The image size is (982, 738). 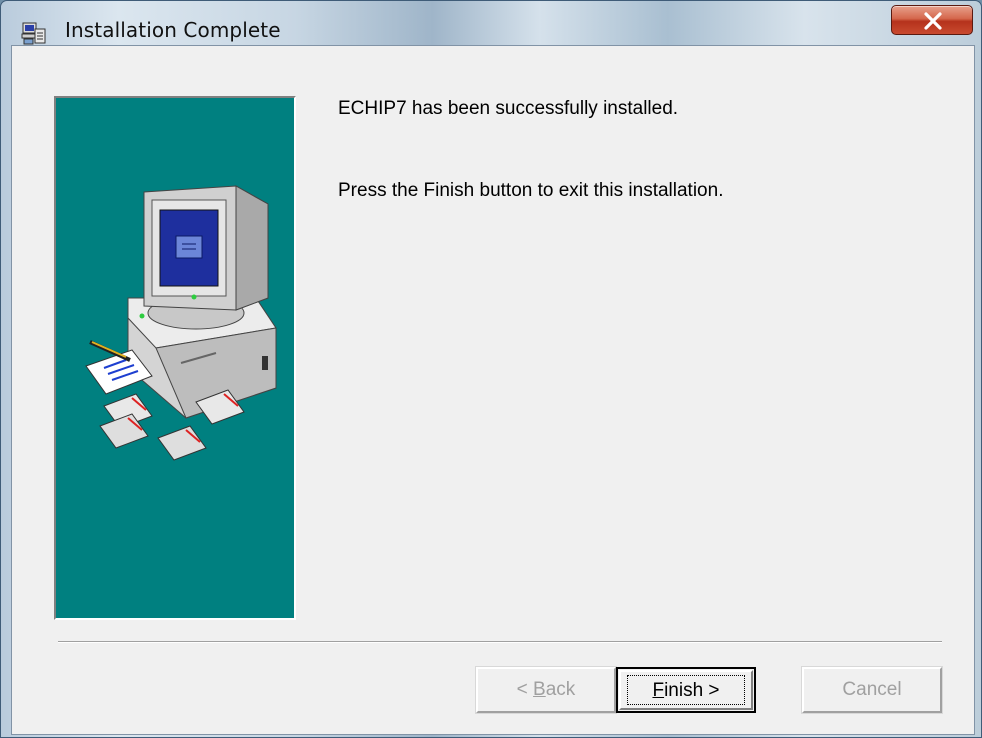 I want to click on finish-focus-rect: Finish >, so click(x=686, y=690).